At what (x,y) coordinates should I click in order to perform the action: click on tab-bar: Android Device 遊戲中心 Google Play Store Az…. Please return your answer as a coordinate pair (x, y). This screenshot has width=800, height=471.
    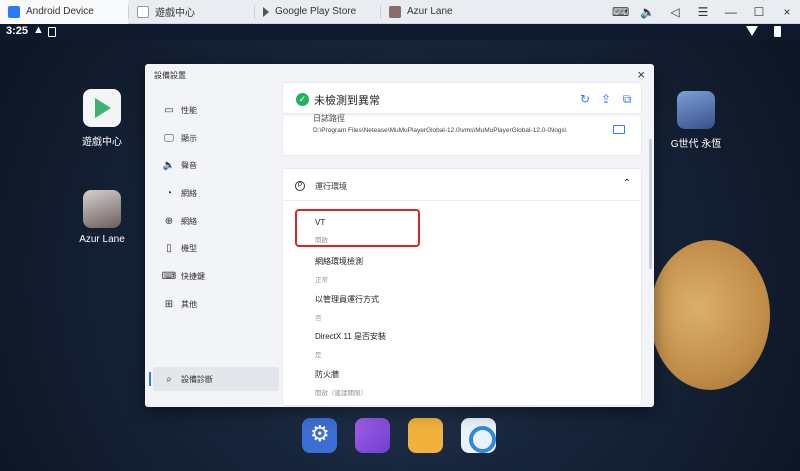
    Looking at the image, I should click on (400, 12).